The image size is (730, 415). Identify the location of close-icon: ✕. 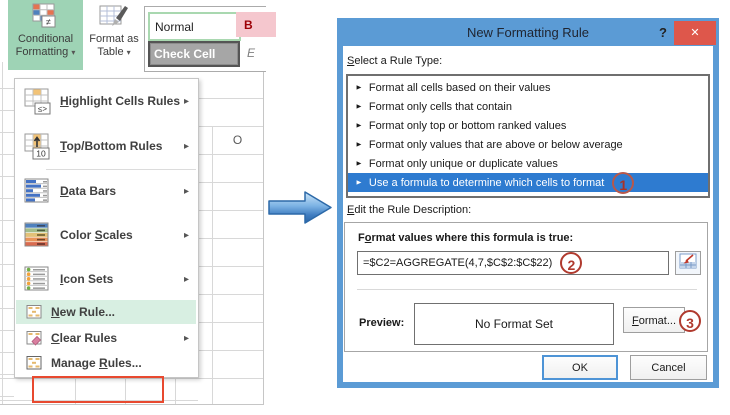
(695, 33).